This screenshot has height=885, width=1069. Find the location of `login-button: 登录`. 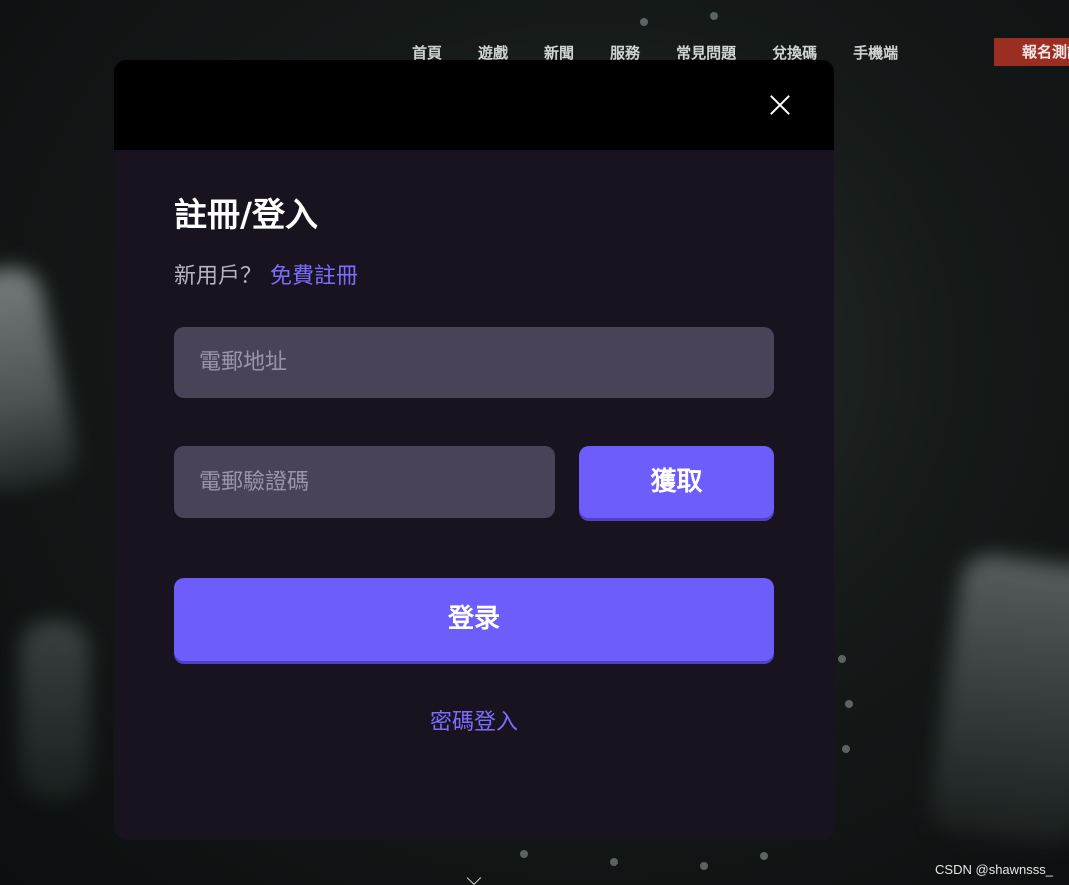

login-button: 登录 is located at coordinates (474, 619).